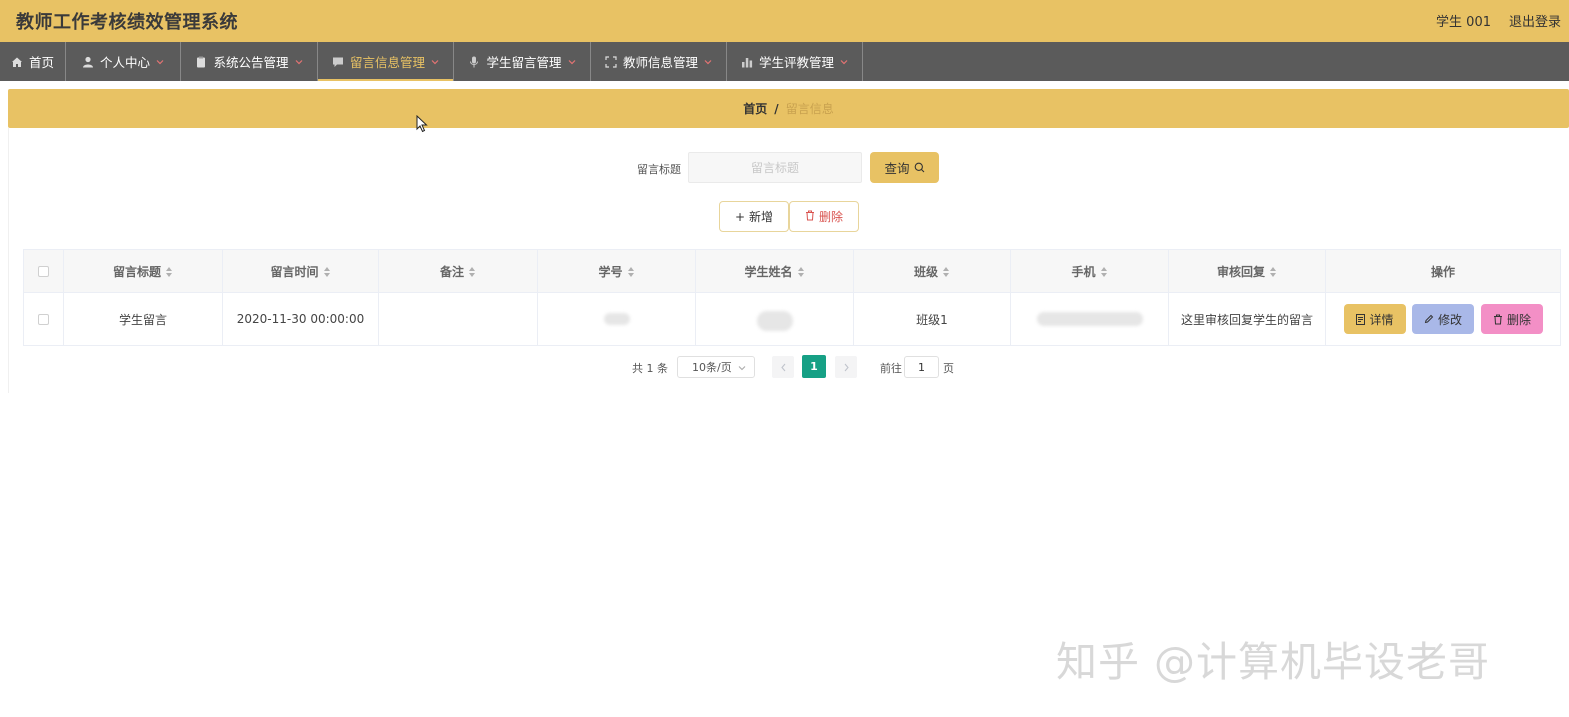 Image resolution: width=1569 pixels, height=717 pixels. I want to click on page-size-value: 10条/页, so click(712, 367).